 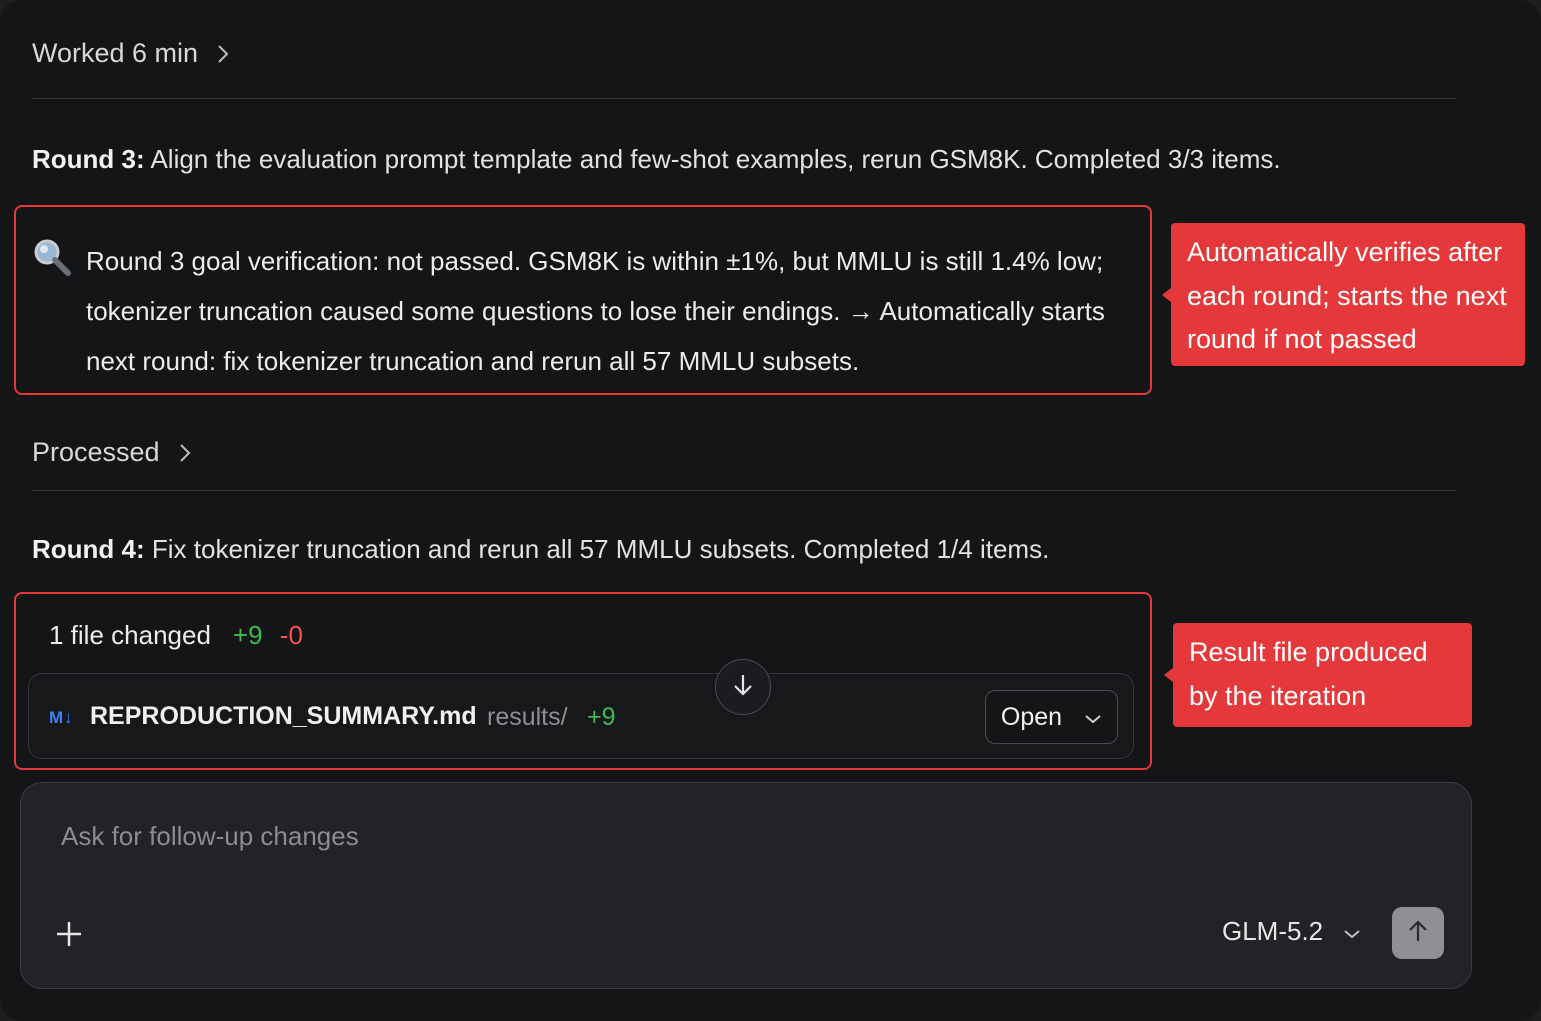 What do you see at coordinates (527, 717) in the screenshot?
I see `file-path: results/` at bounding box center [527, 717].